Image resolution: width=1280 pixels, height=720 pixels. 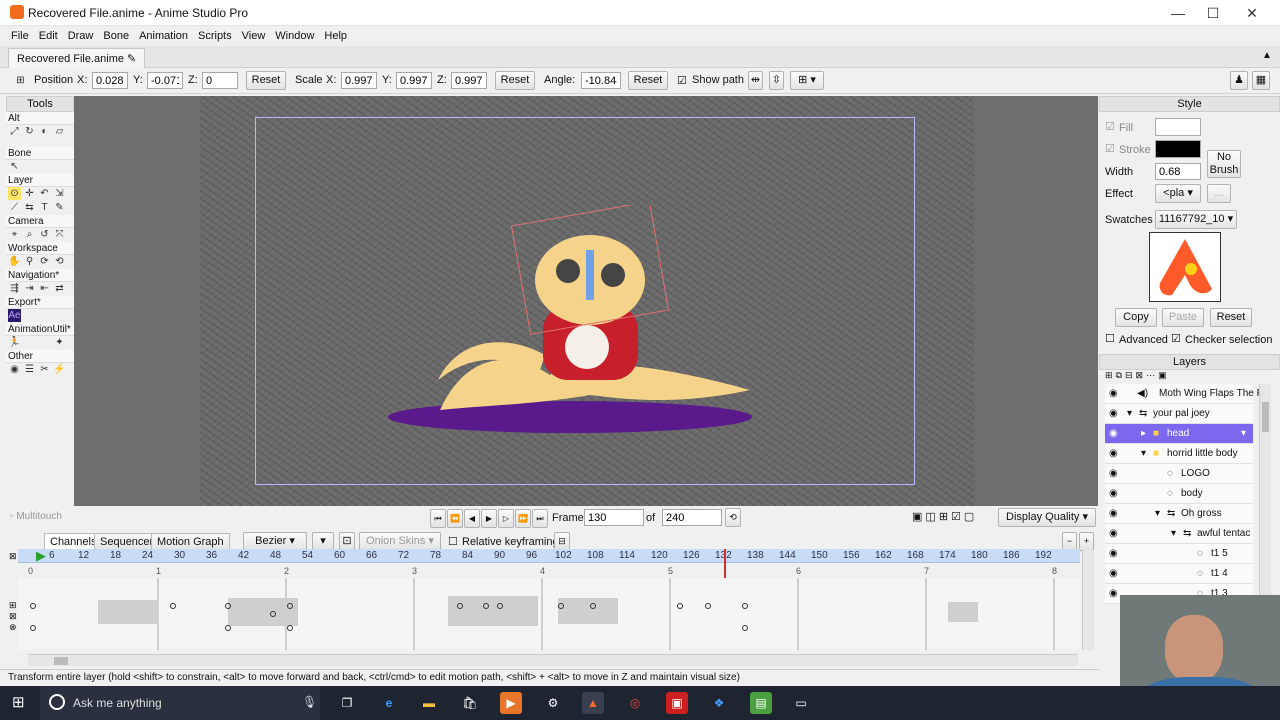 I want to click on pos-y-field, so click(x=165, y=80).